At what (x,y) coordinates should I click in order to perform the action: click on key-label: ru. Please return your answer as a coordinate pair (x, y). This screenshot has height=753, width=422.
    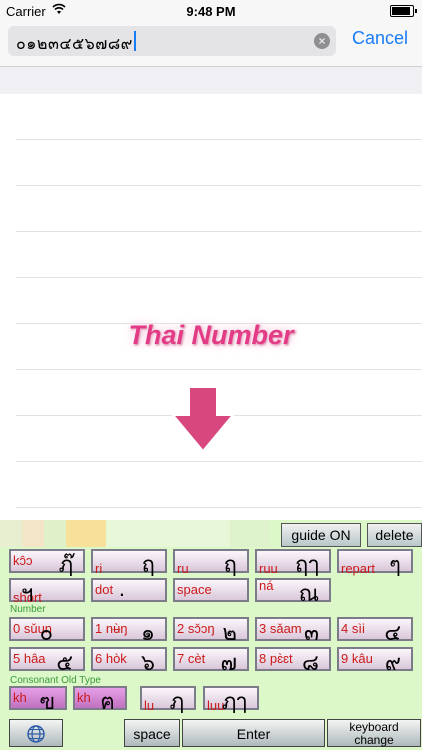
    Looking at the image, I should click on (183, 568).